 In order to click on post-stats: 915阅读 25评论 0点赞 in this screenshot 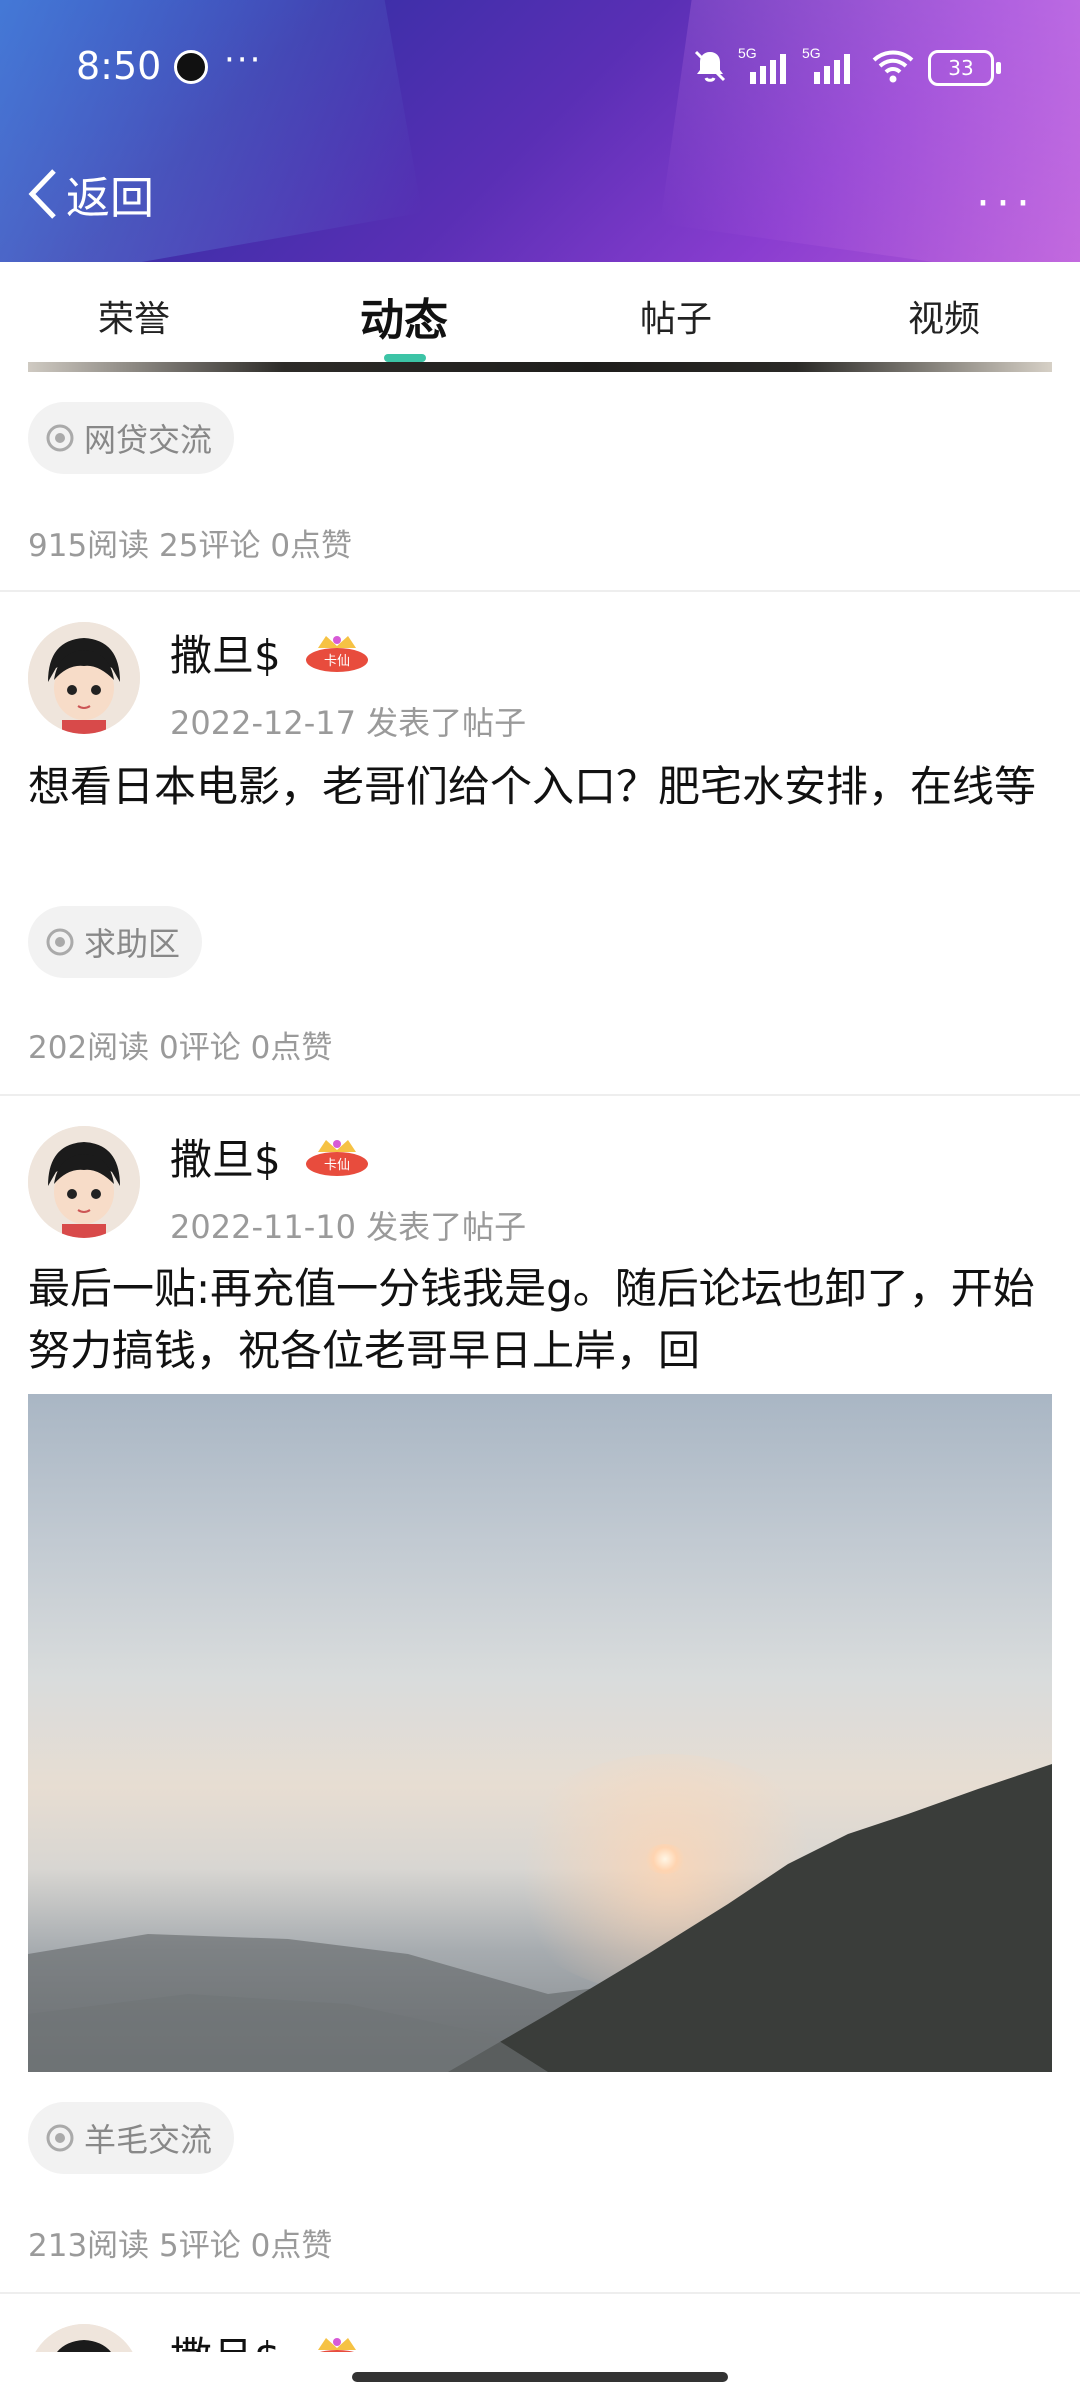, I will do `click(190, 546)`.